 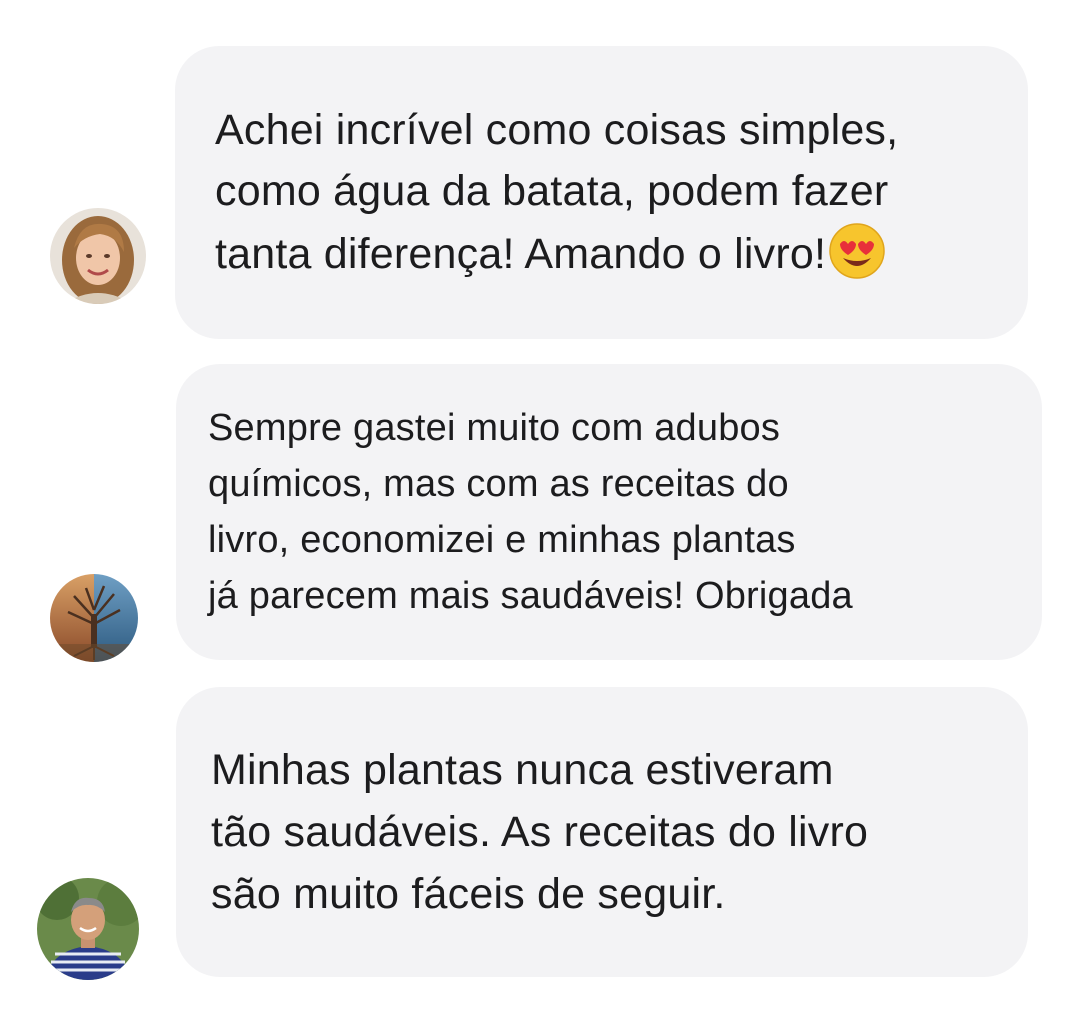 What do you see at coordinates (530, 596) in the screenshot?
I see `testimonial-line: já parecem mais saudáveis! Obrigada` at bounding box center [530, 596].